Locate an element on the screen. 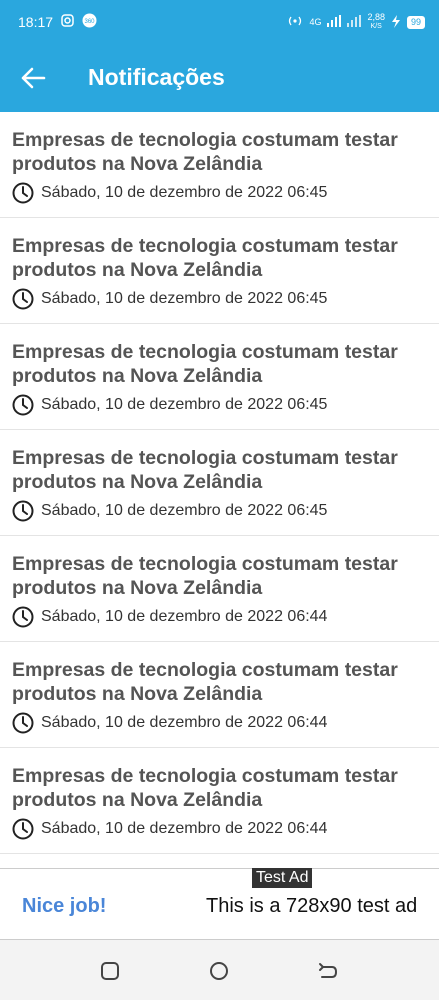 The image size is (439, 1000). home-button is located at coordinates (219, 971).